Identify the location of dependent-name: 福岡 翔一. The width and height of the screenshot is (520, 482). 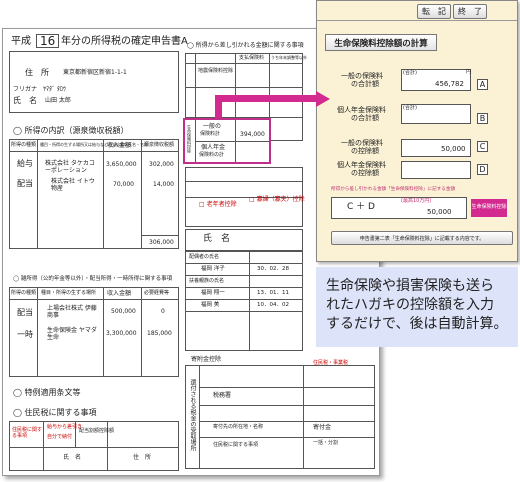
(213, 293).